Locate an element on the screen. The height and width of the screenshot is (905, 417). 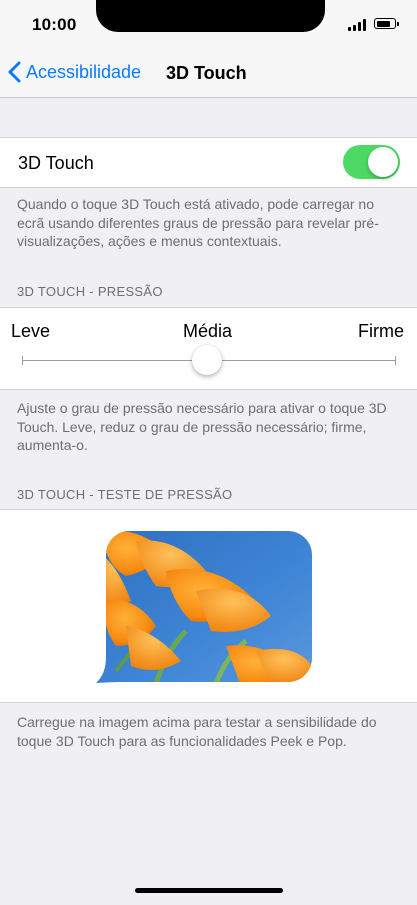
battery-icon is located at coordinates (386, 23).